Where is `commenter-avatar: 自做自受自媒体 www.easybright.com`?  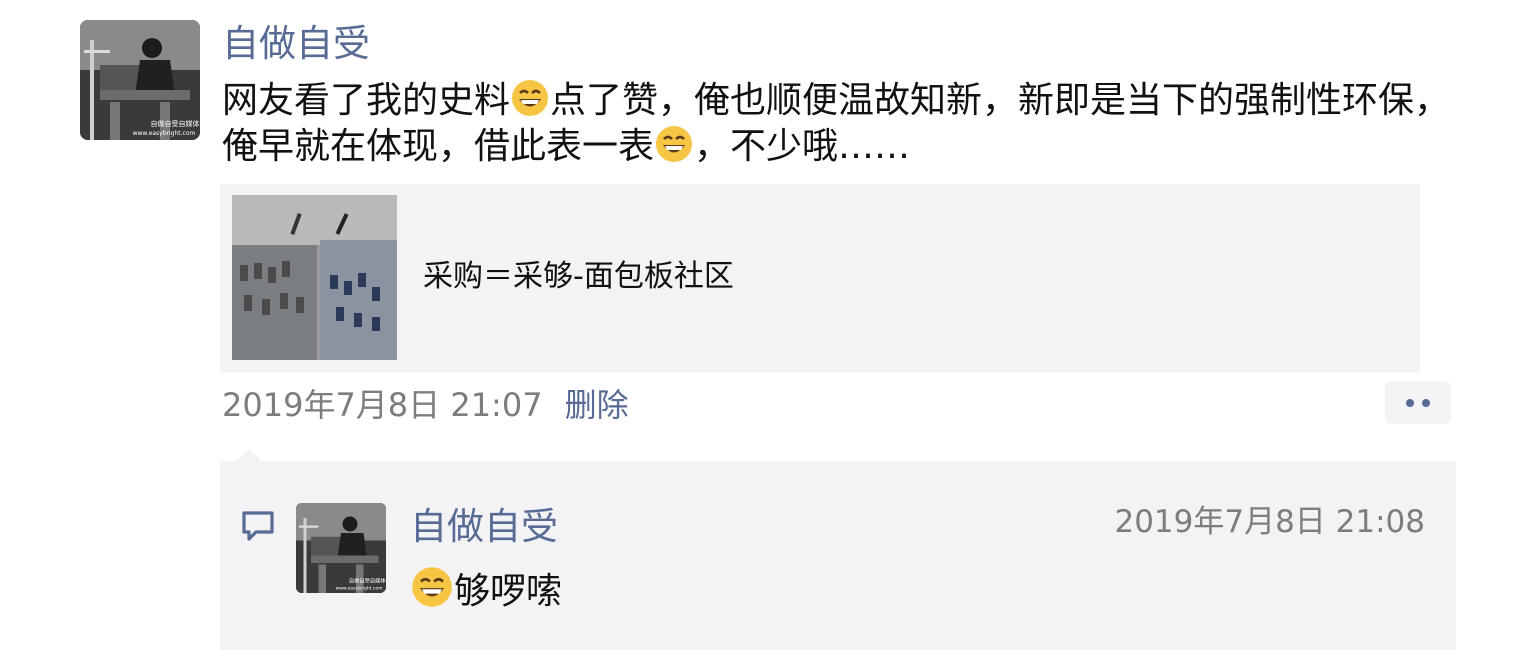 commenter-avatar: 自做自受自媒体 www.easybright.com is located at coordinates (341, 548).